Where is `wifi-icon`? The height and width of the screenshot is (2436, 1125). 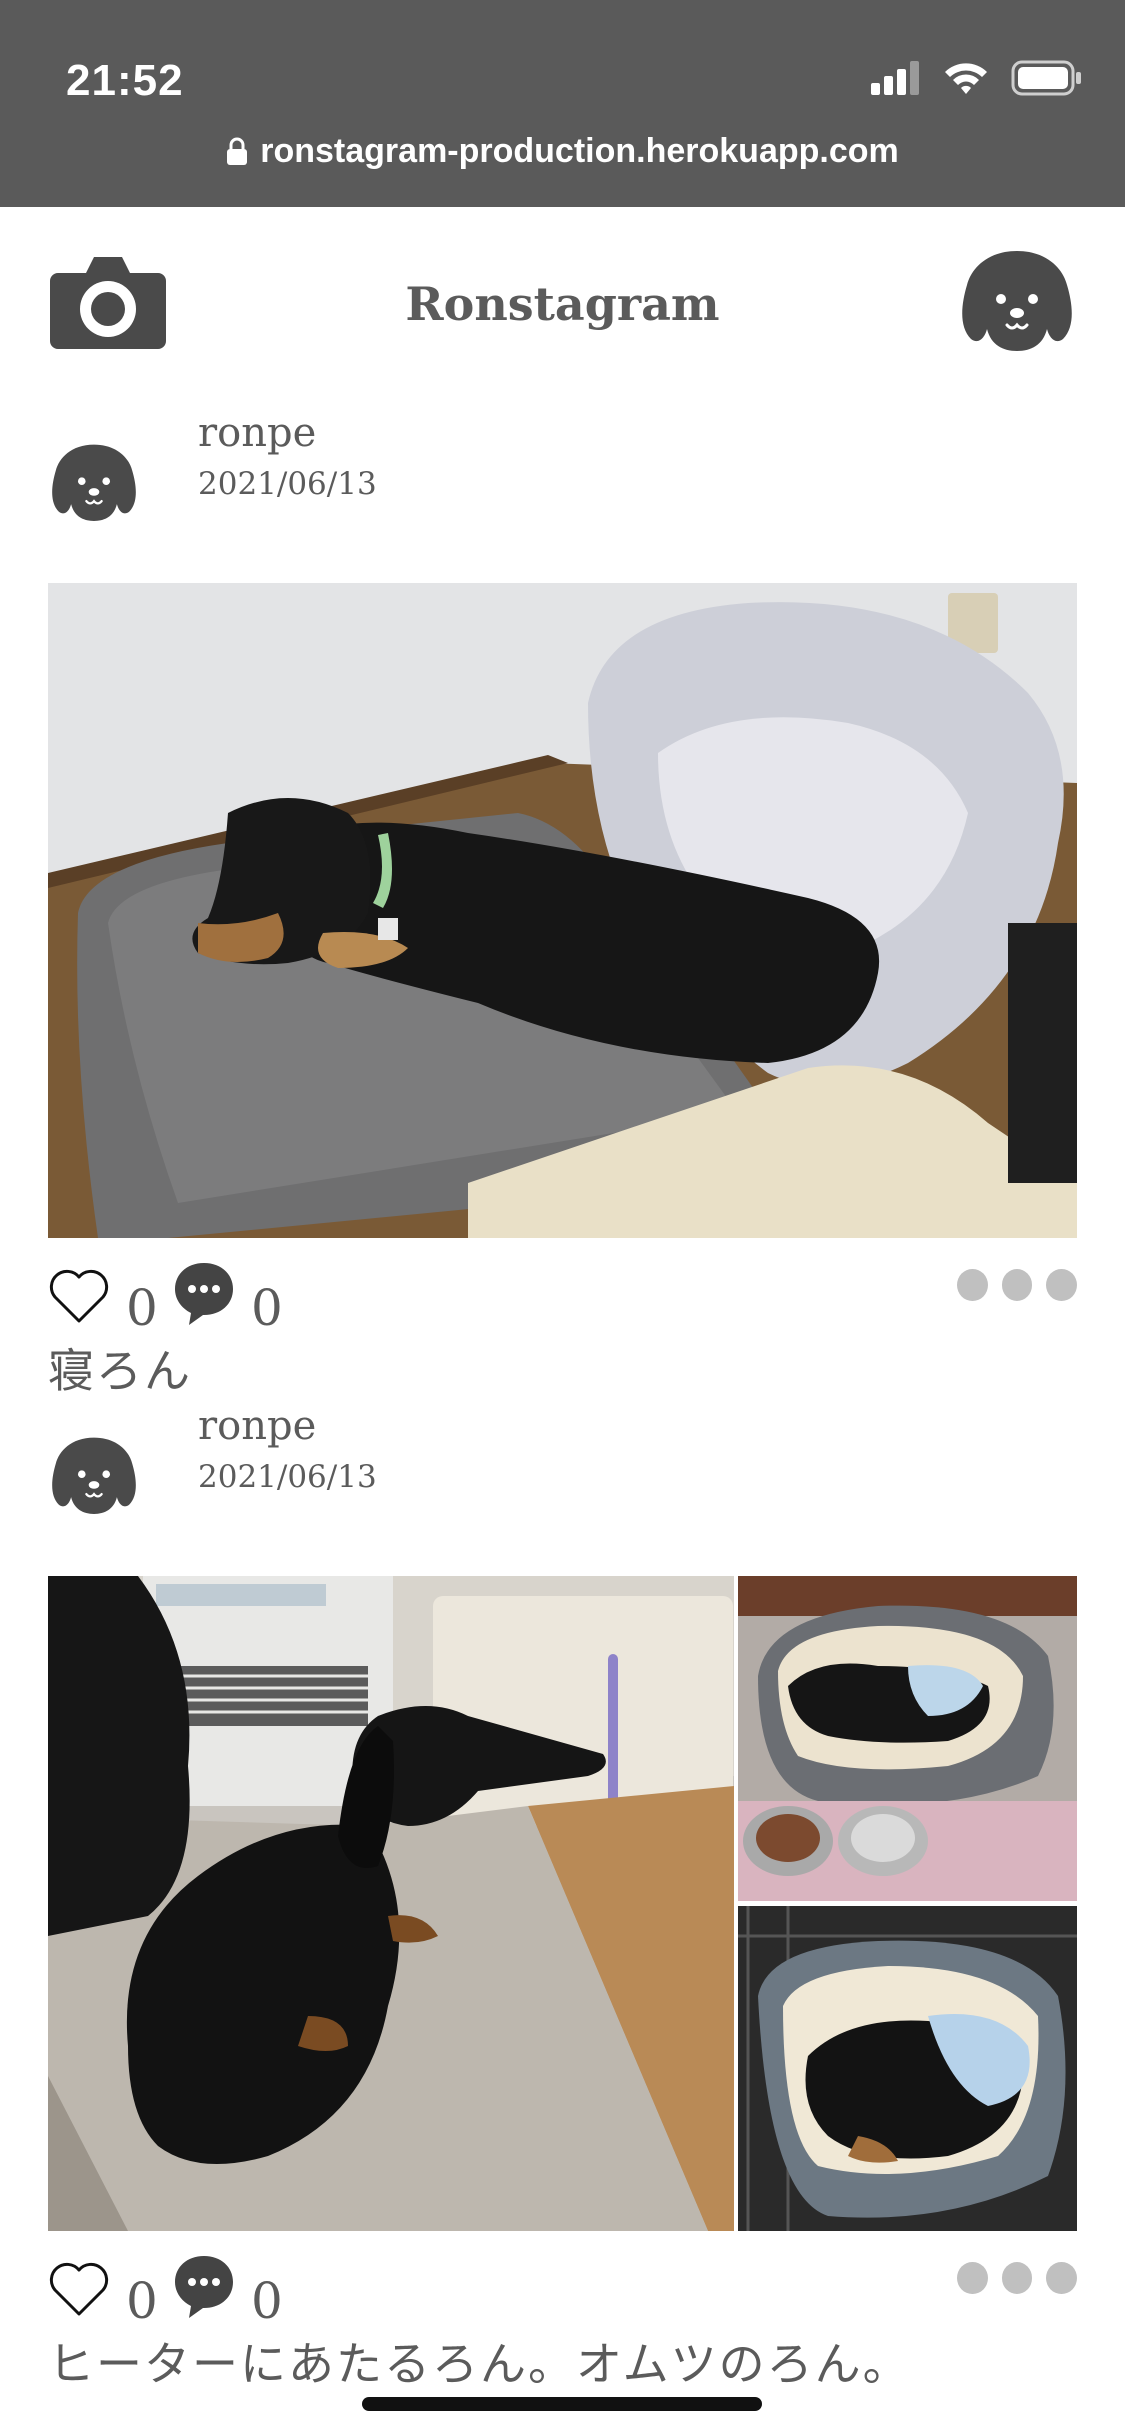 wifi-icon is located at coordinates (966, 80).